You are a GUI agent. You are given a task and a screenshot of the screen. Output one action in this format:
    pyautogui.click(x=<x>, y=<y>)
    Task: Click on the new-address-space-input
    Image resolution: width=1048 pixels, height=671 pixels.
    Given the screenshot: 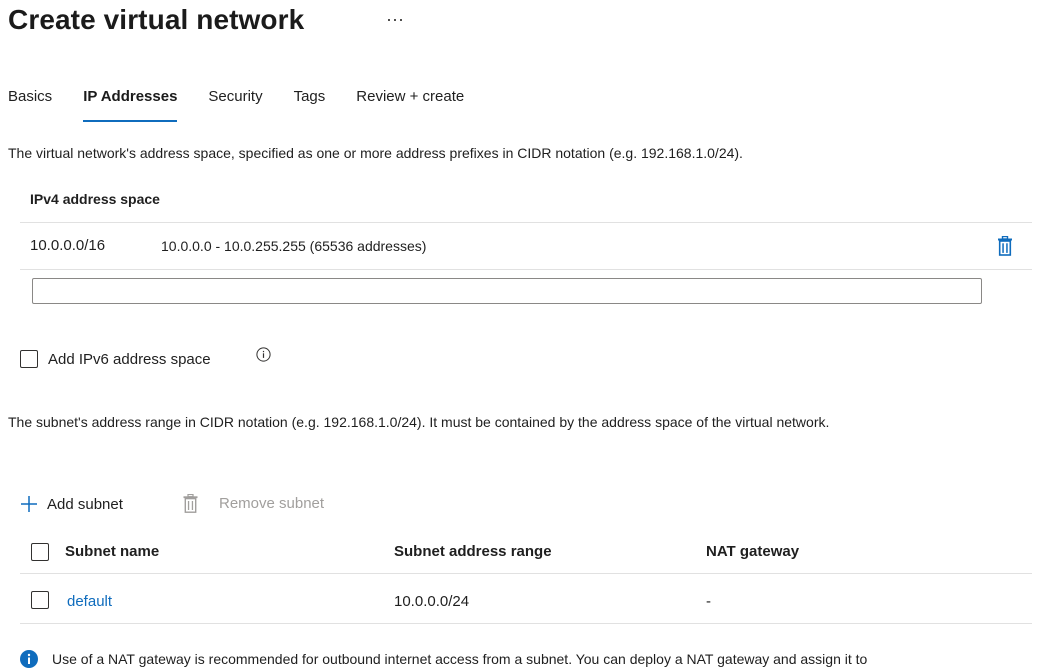 What is the action you would take?
    pyautogui.click(x=507, y=291)
    